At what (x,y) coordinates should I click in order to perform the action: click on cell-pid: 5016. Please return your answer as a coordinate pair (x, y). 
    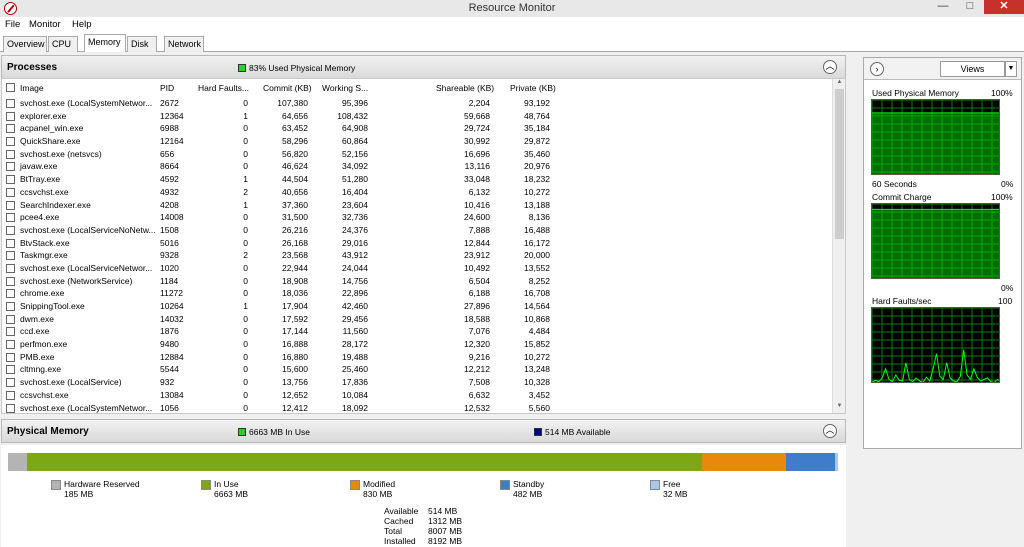
    Looking at the image, I should click on (169, 242).